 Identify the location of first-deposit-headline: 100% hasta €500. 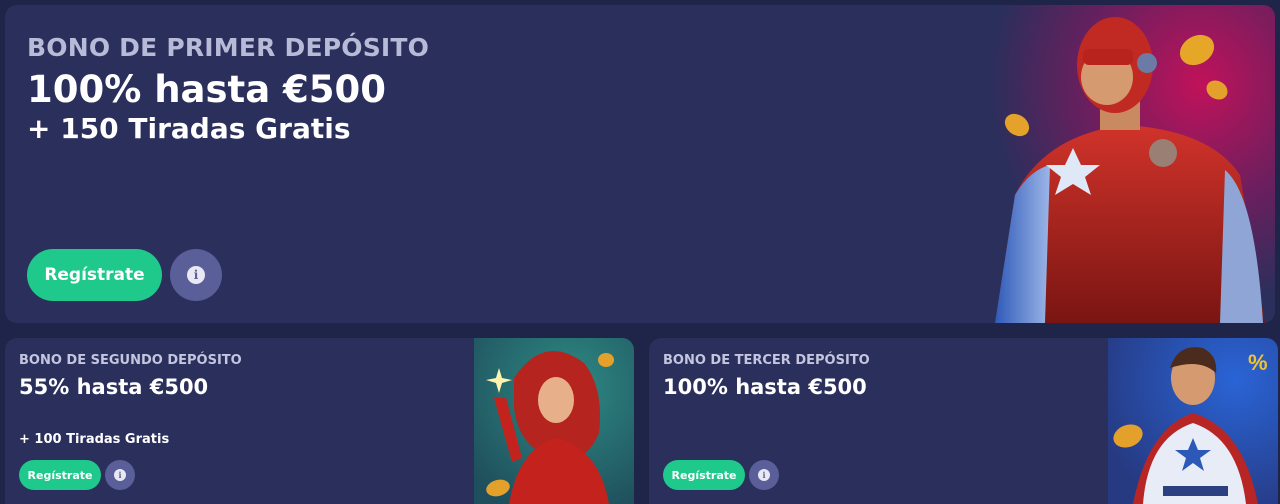
(207, 89).